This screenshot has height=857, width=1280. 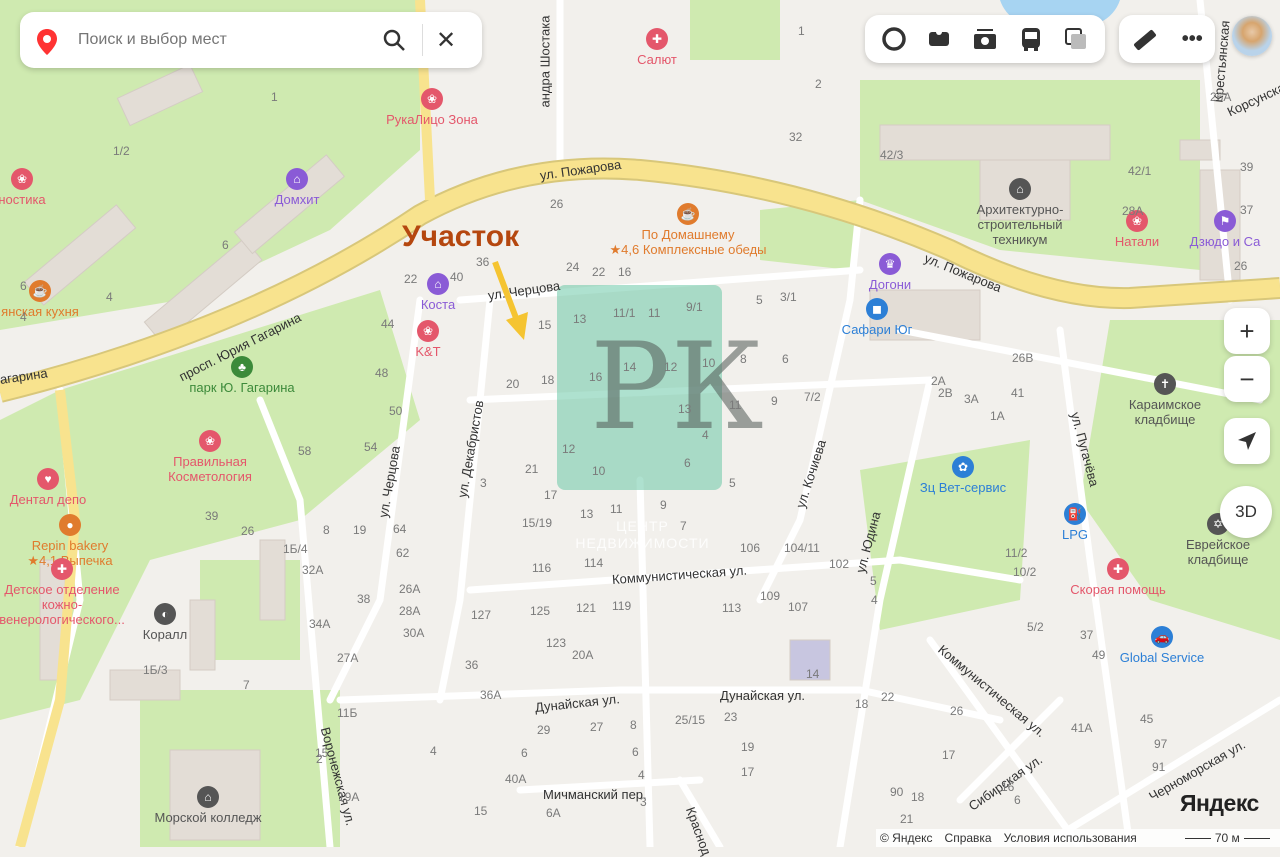 I want to click on house-number: 29, so click(x=544, y=730).